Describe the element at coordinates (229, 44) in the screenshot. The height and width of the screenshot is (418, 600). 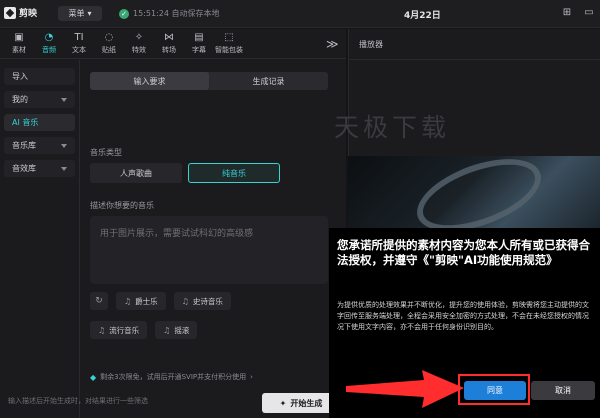
I see `tool-smart-pack: ⬚ 智能包装` at that location.